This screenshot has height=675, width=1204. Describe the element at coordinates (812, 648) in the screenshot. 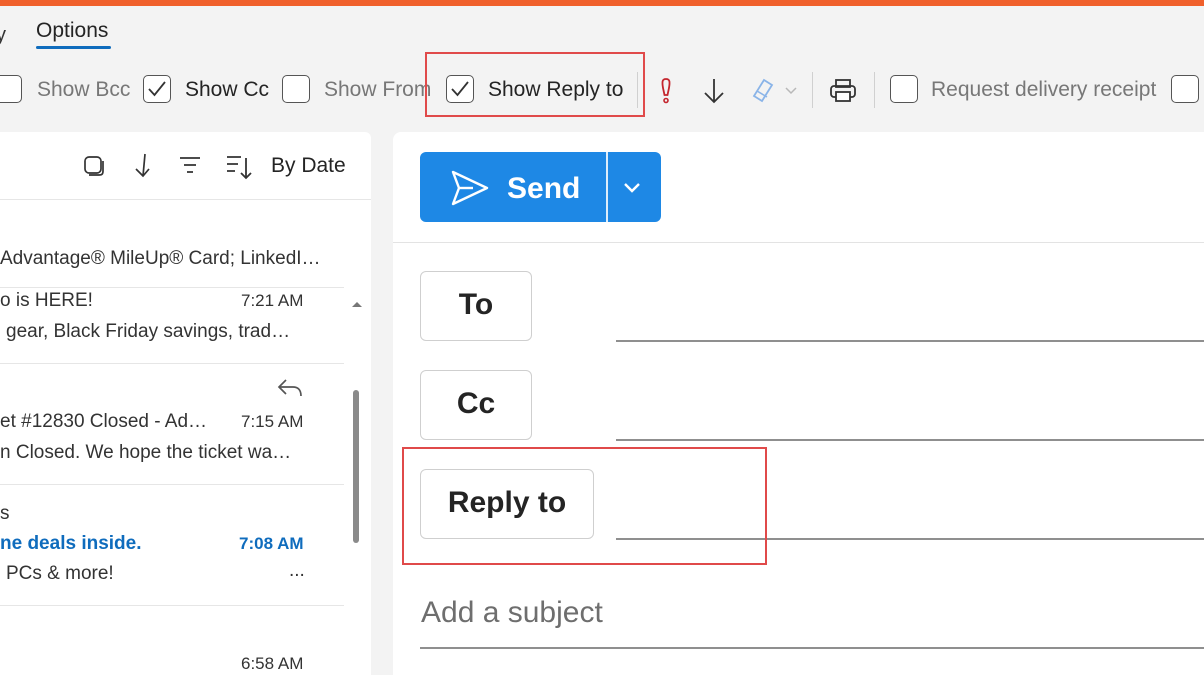

I see `subject-input-line` at that location.